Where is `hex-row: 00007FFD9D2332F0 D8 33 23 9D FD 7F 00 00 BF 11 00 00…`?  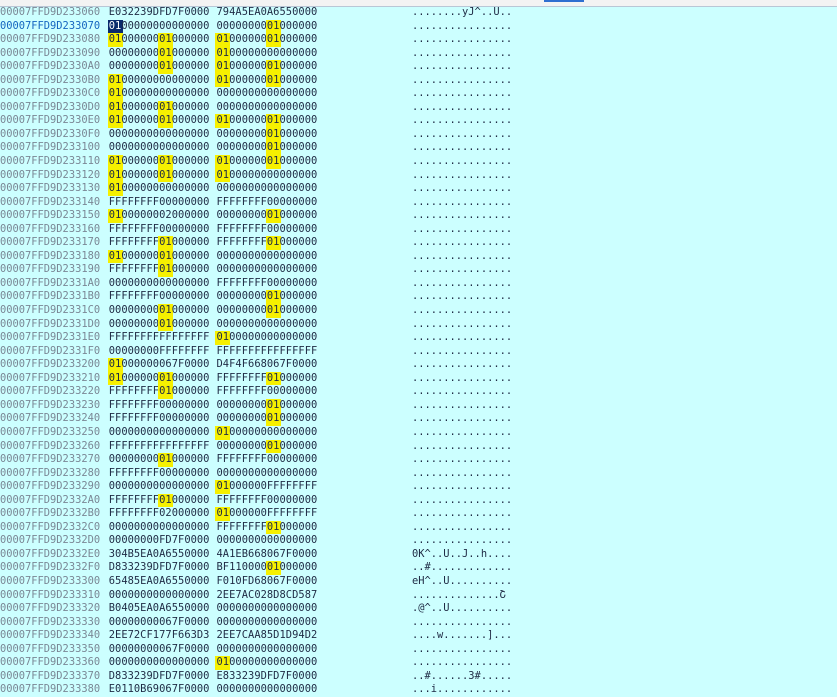 hex-row: 00007FFD9D2332F0 D8 33 23 9D FD 7F 00 00 BF 11 00 00… is located at coordinates (418, 568).